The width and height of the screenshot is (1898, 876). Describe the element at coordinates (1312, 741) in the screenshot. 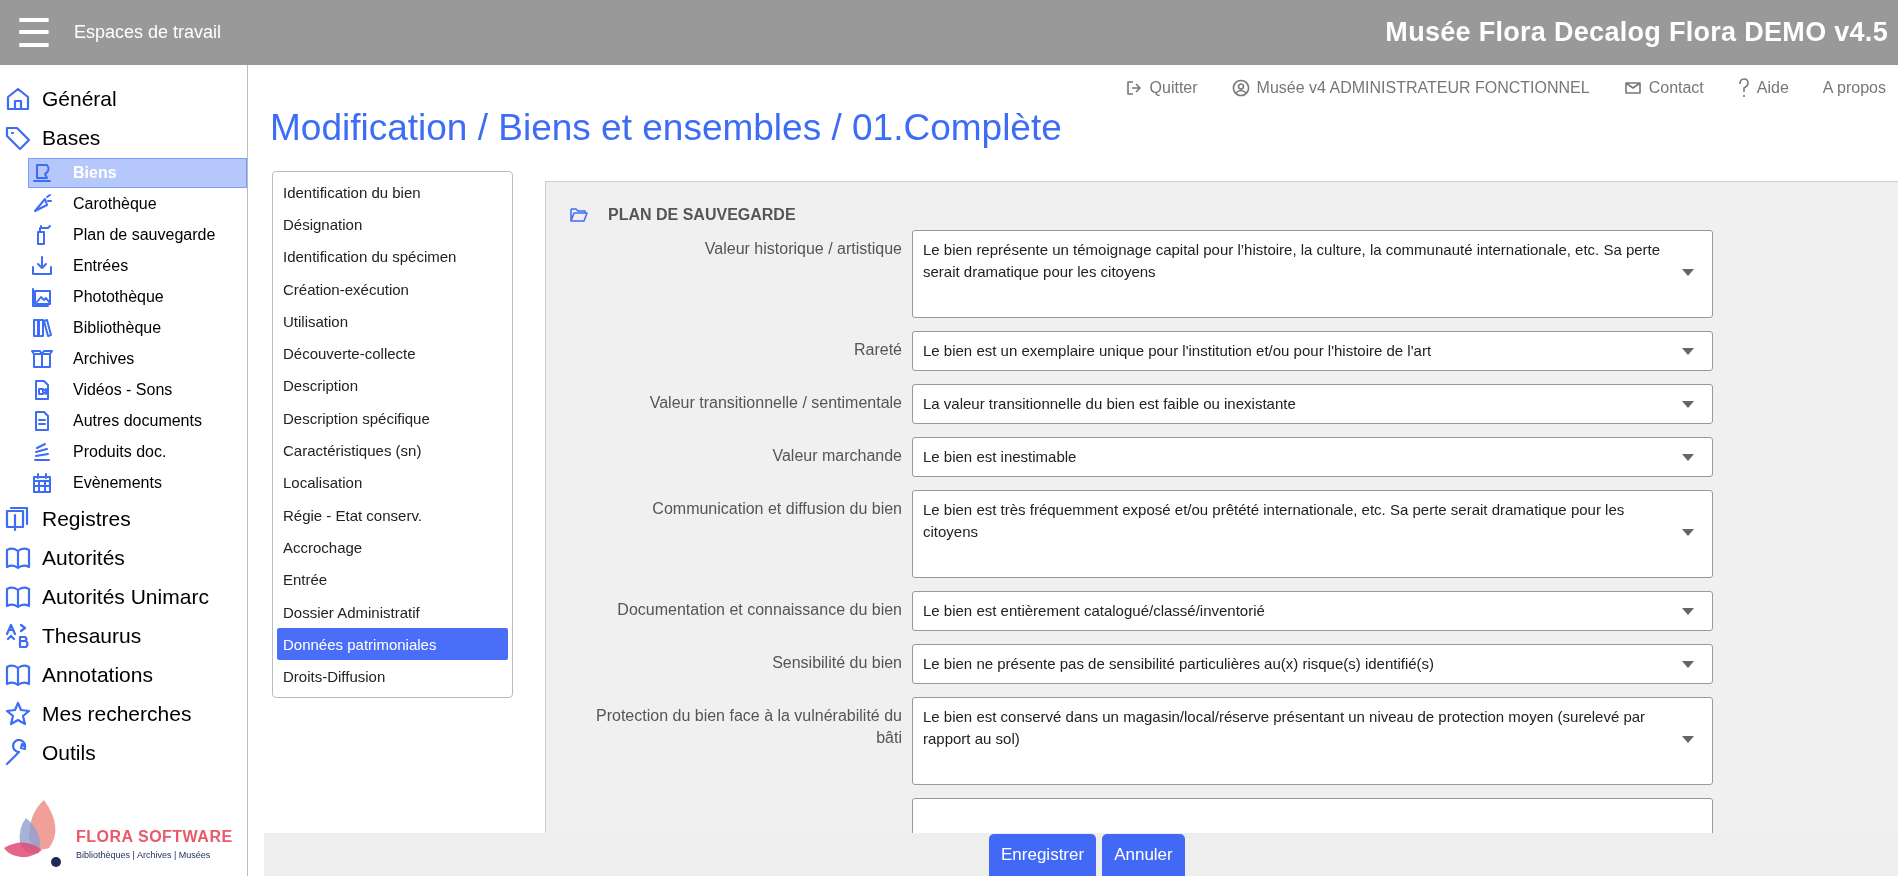

I see `dropdown-field: Le bien est conservé dans un magasin/local/réserve présentant un niveau de protection moyen (surelevé par rapport au sol)` at that location.